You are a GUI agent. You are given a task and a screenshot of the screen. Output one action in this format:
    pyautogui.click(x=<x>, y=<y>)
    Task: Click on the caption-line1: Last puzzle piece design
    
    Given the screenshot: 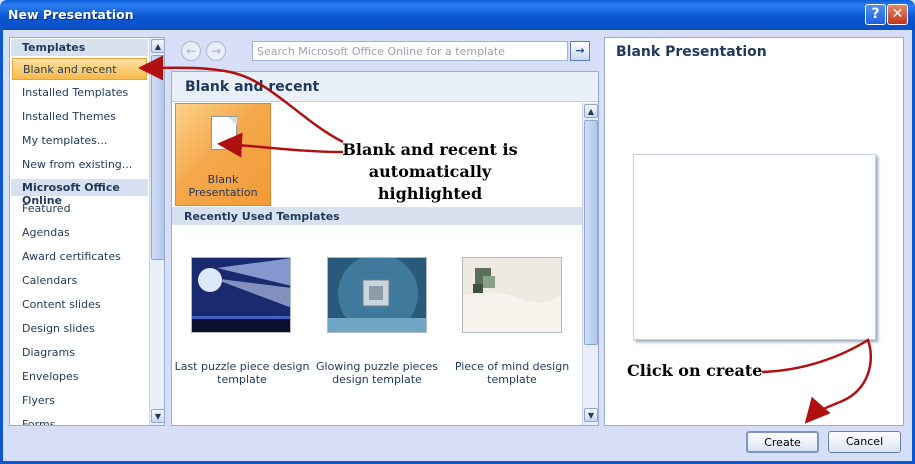 What is the action you would take?
    pyautogui.click(x=242, y=366)
    